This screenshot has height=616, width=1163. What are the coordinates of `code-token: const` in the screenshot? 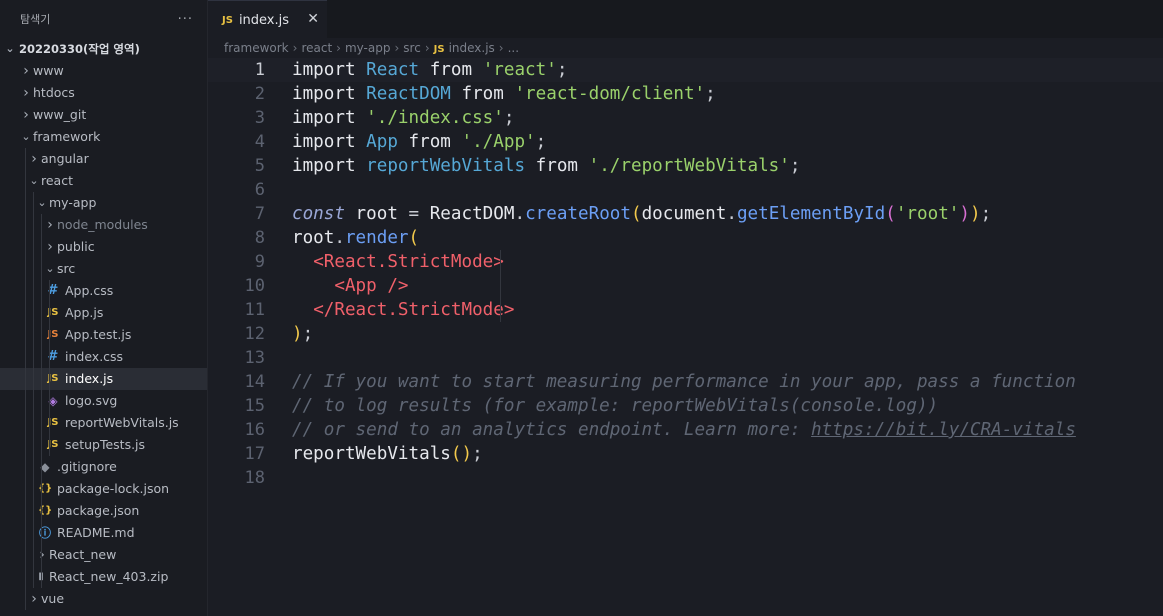 It's located at (318, 214).